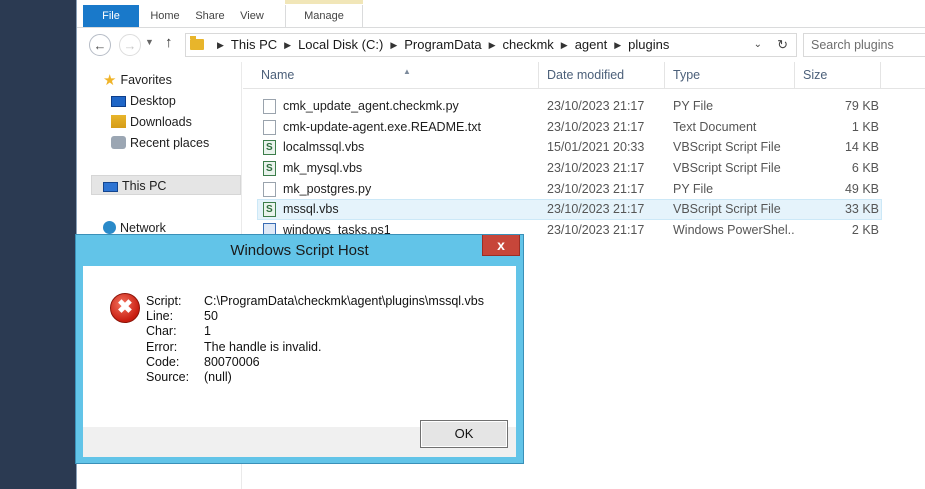  Describe the element at coordinates (865, 126) in the screenshot. I see `file-size: 1 KB` at that location.